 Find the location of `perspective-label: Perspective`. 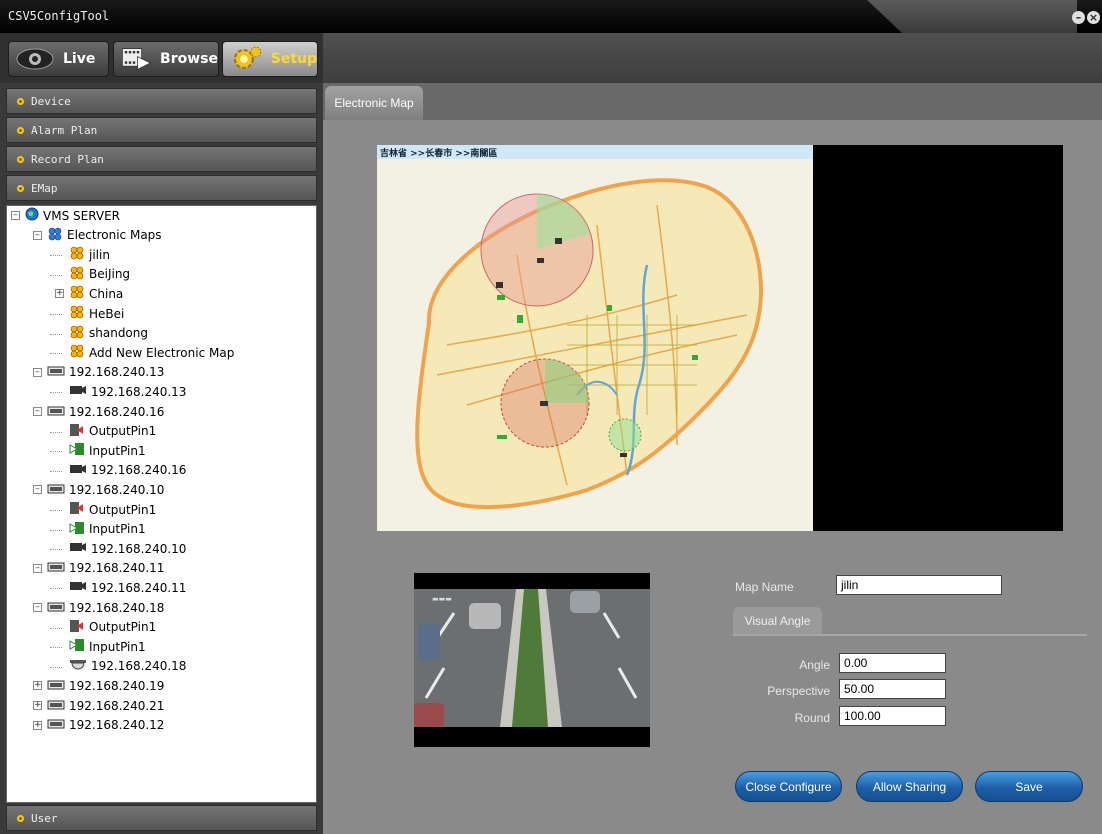

perspective-label: Perspective is located at coordinates (798, 691).